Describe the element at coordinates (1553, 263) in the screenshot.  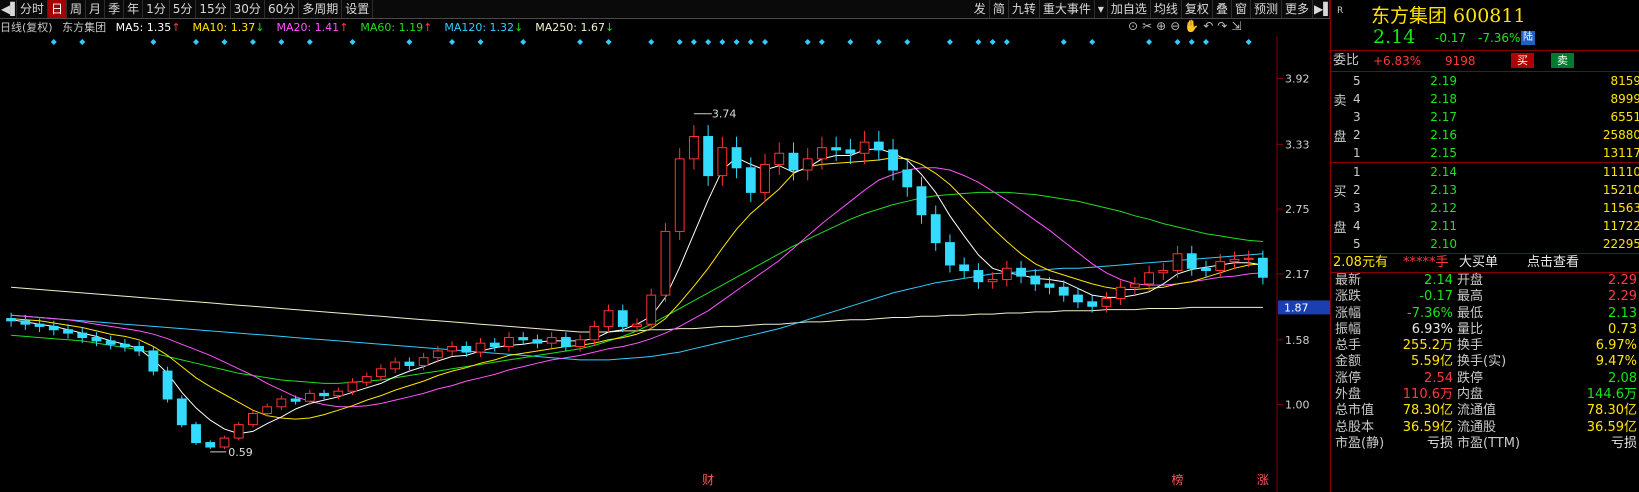
I see `big-order-link: 点击查看` at that location.